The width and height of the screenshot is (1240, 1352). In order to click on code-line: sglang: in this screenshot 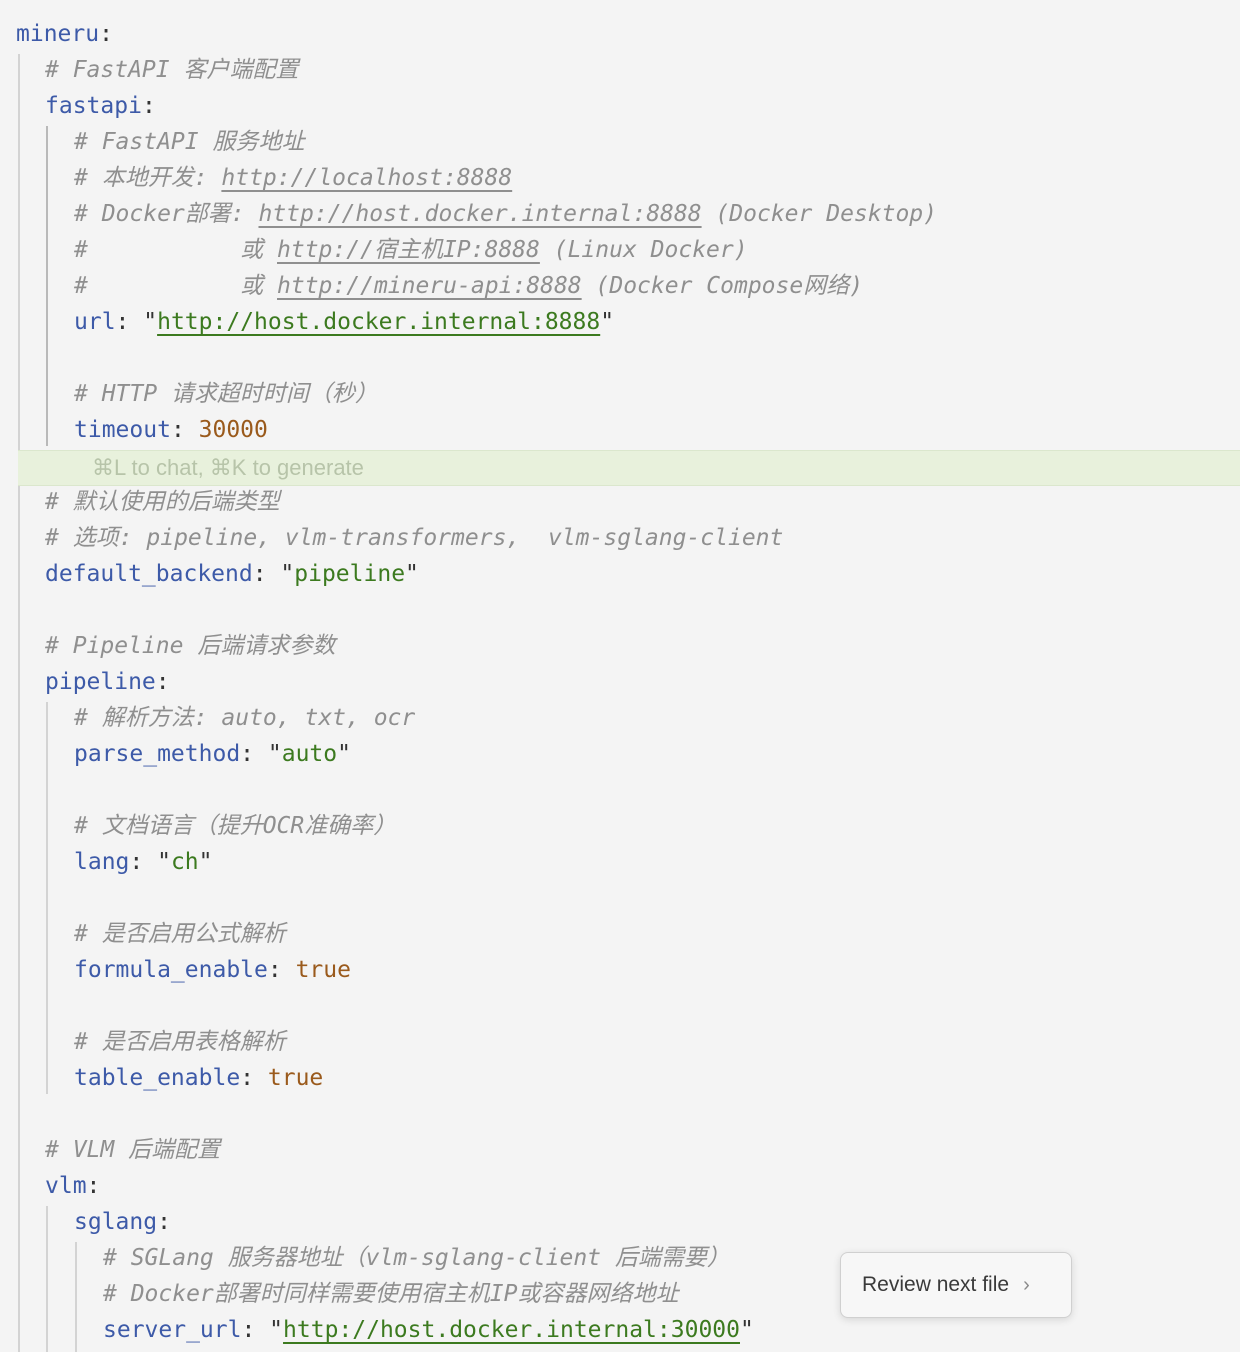, I will do `click(657, 1222)`.